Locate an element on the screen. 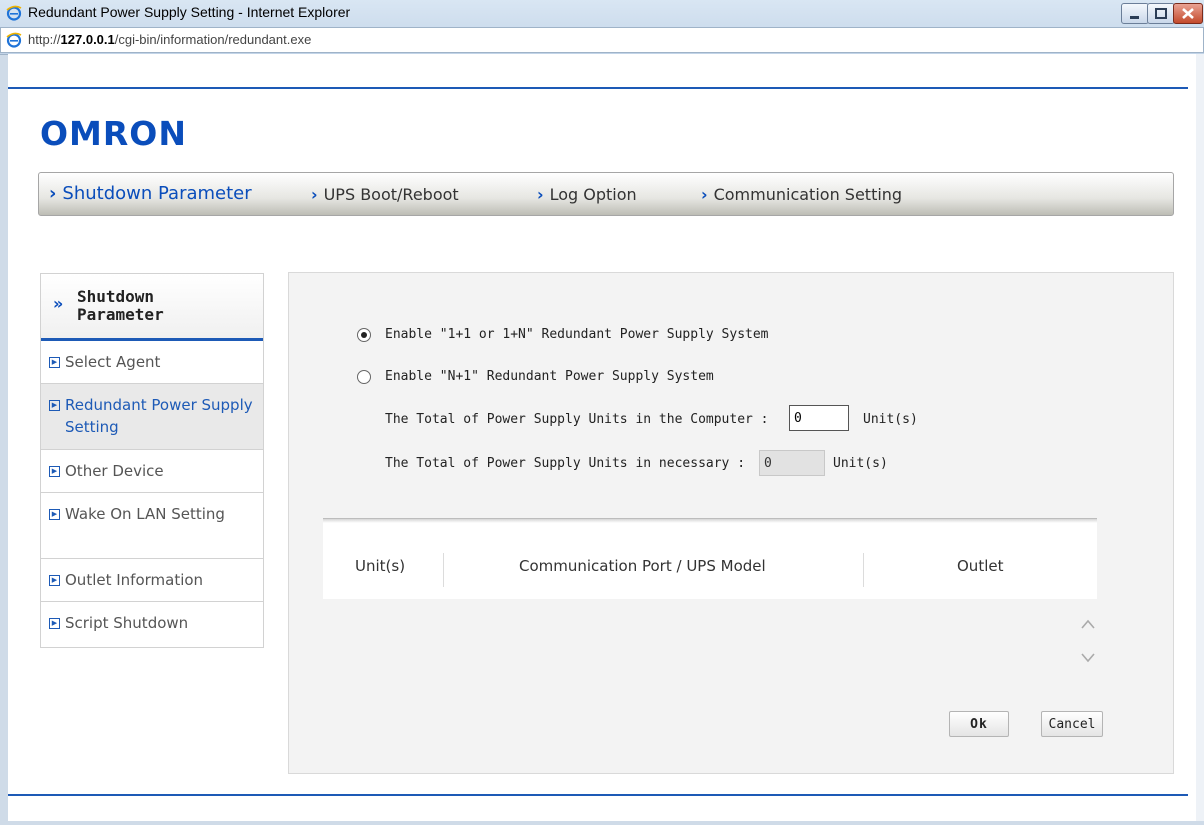  tab-label: UPS Boot/Reboot is located at coordinates (391, 194).